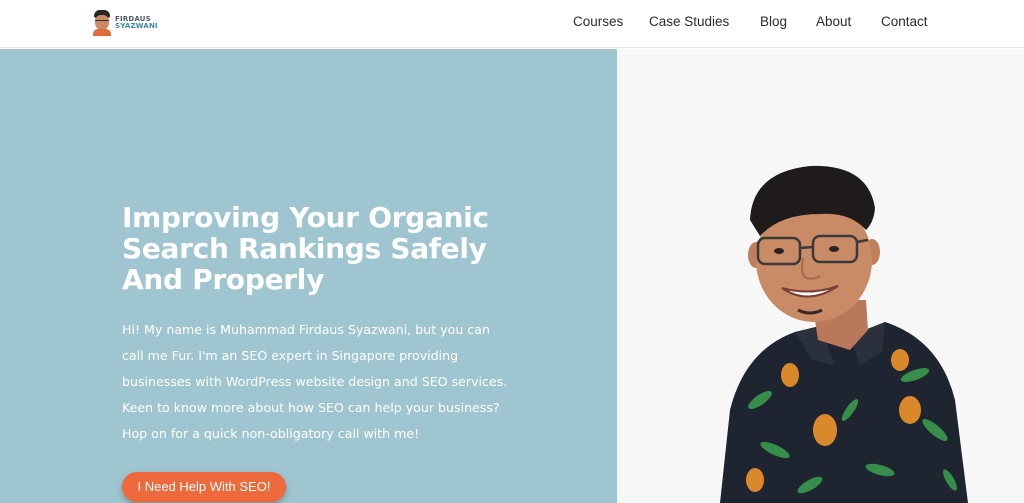 The width and height of the screenshot is (1024, 503). Describe the element at coordinates (904, 21) in the screenshot. I see `nav-contact: Contact` at that location.